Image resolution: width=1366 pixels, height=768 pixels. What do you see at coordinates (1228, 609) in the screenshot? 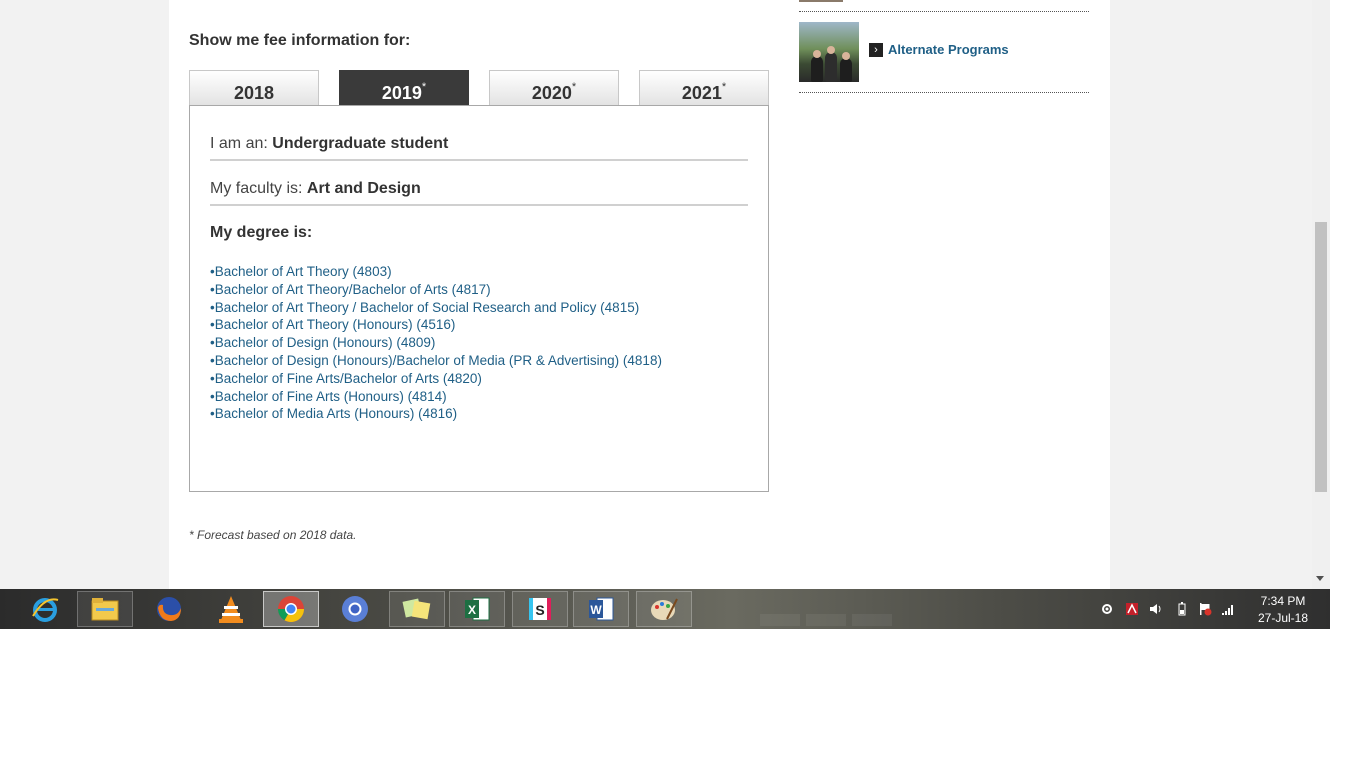
I see `signal-strength-icon` at bounding box center [1228, 609].